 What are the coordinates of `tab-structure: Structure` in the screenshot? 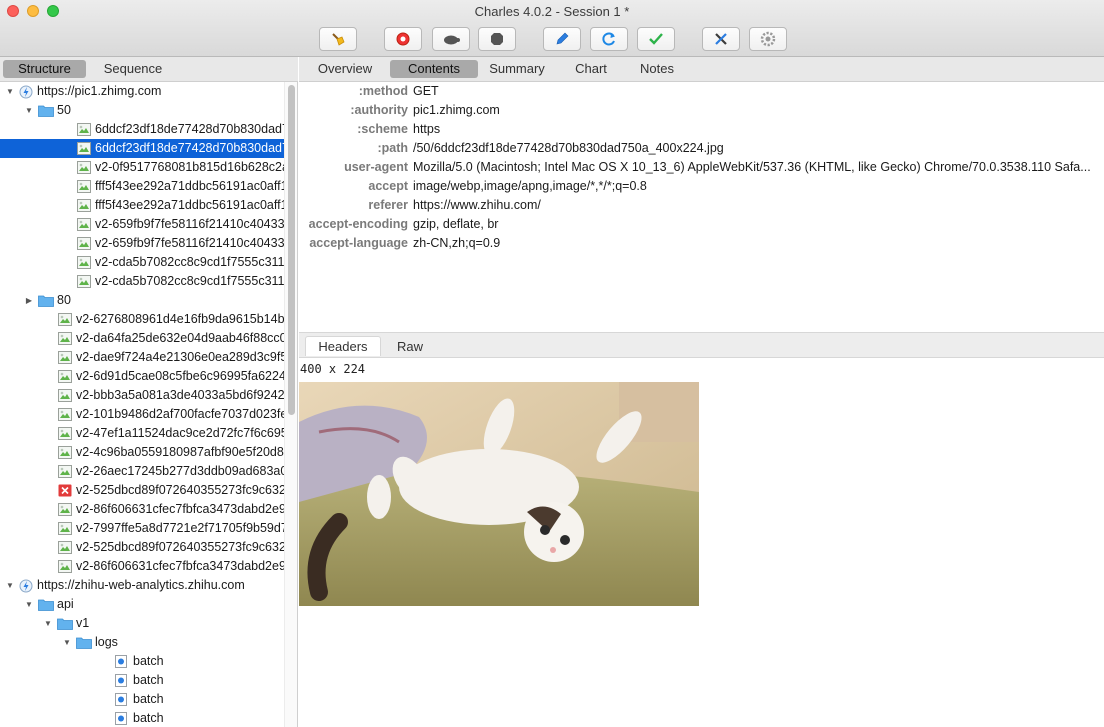 It's located at (44, 69).